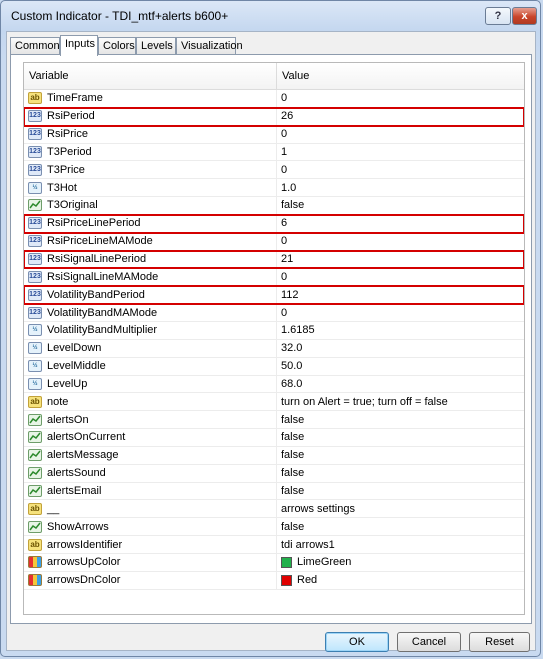 The height and width of the screenshot is (659, 543). I want to click on value-cell: 68.0, so click(400, 384).